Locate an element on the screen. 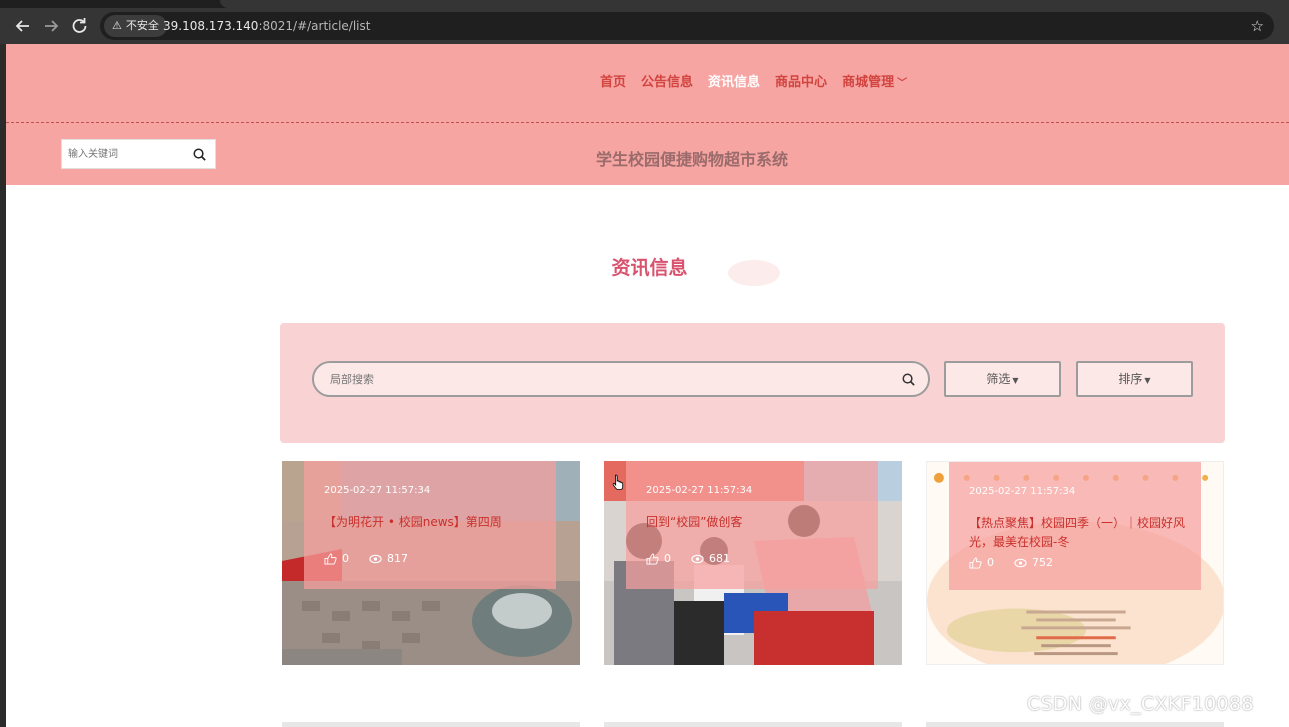  header-divider is located at coordinates (647, 122).